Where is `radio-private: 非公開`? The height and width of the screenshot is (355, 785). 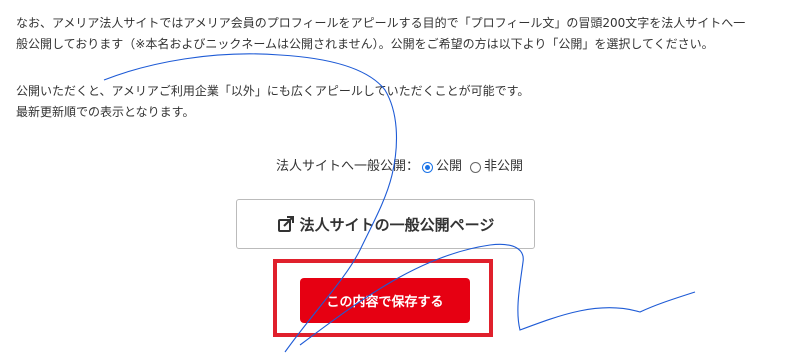
radio-private: 非公開 is located at coordinates (496, 167).